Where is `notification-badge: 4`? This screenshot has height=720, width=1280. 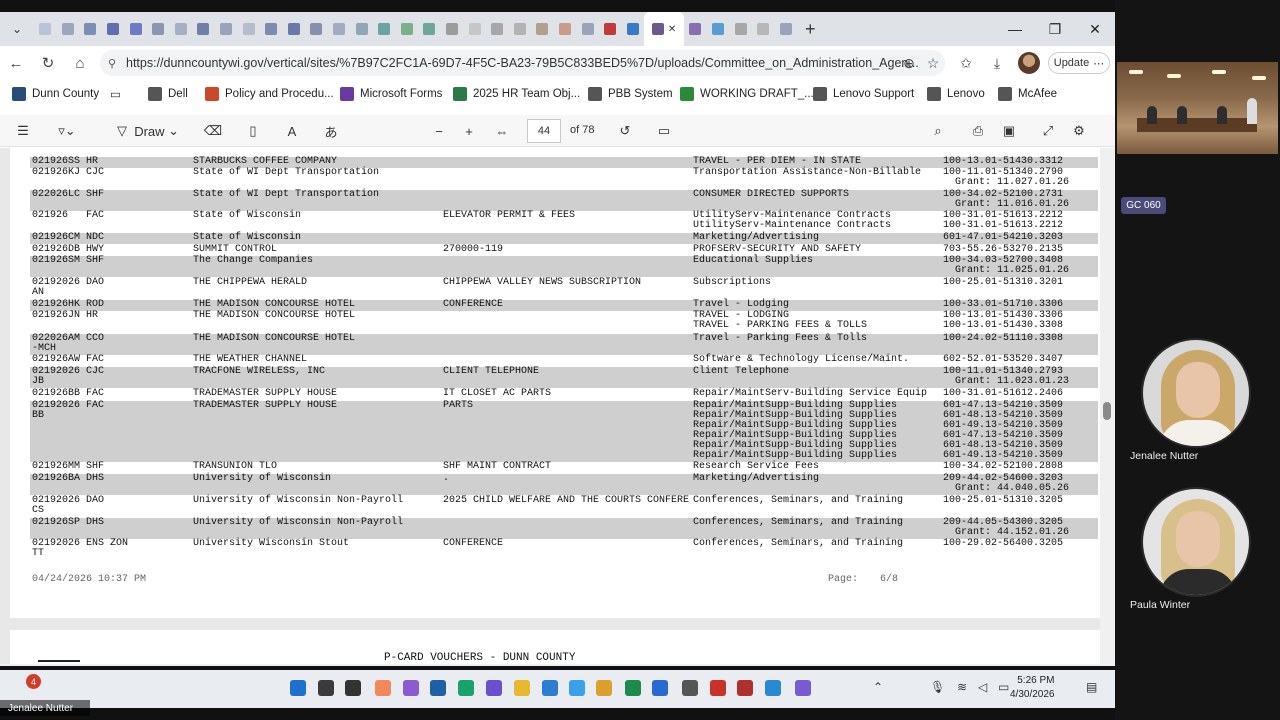 notification-badge: 4 is located at coordinates (33, 681).